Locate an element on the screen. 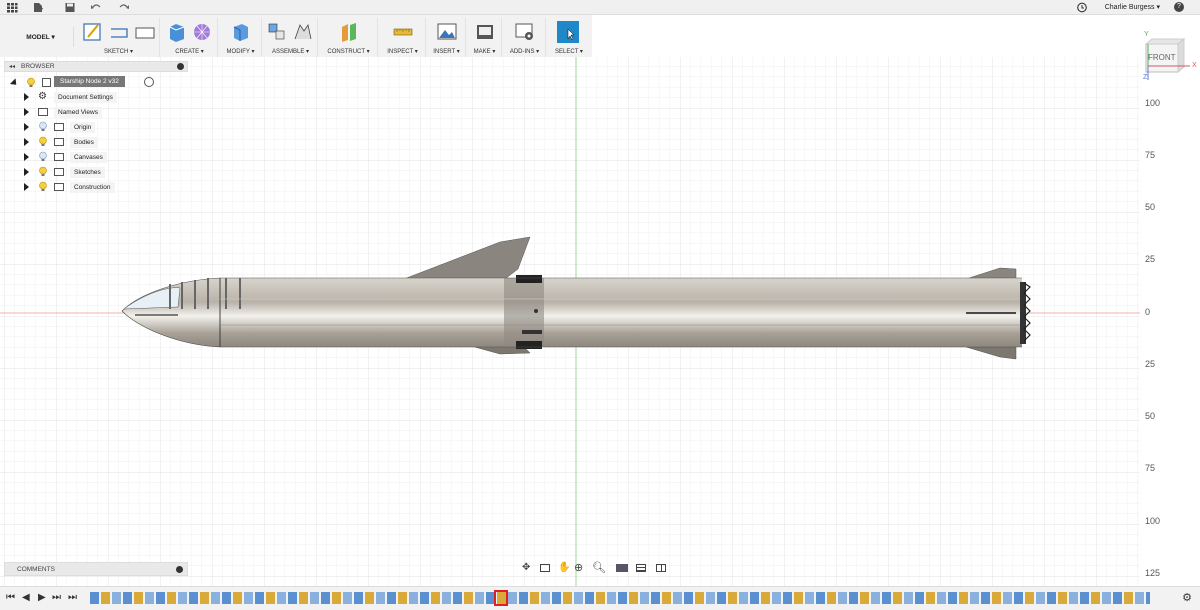 The width and height of the screenshot is (1200, 610). gear-icon: ⚙ is located at coordinates (42, 96).